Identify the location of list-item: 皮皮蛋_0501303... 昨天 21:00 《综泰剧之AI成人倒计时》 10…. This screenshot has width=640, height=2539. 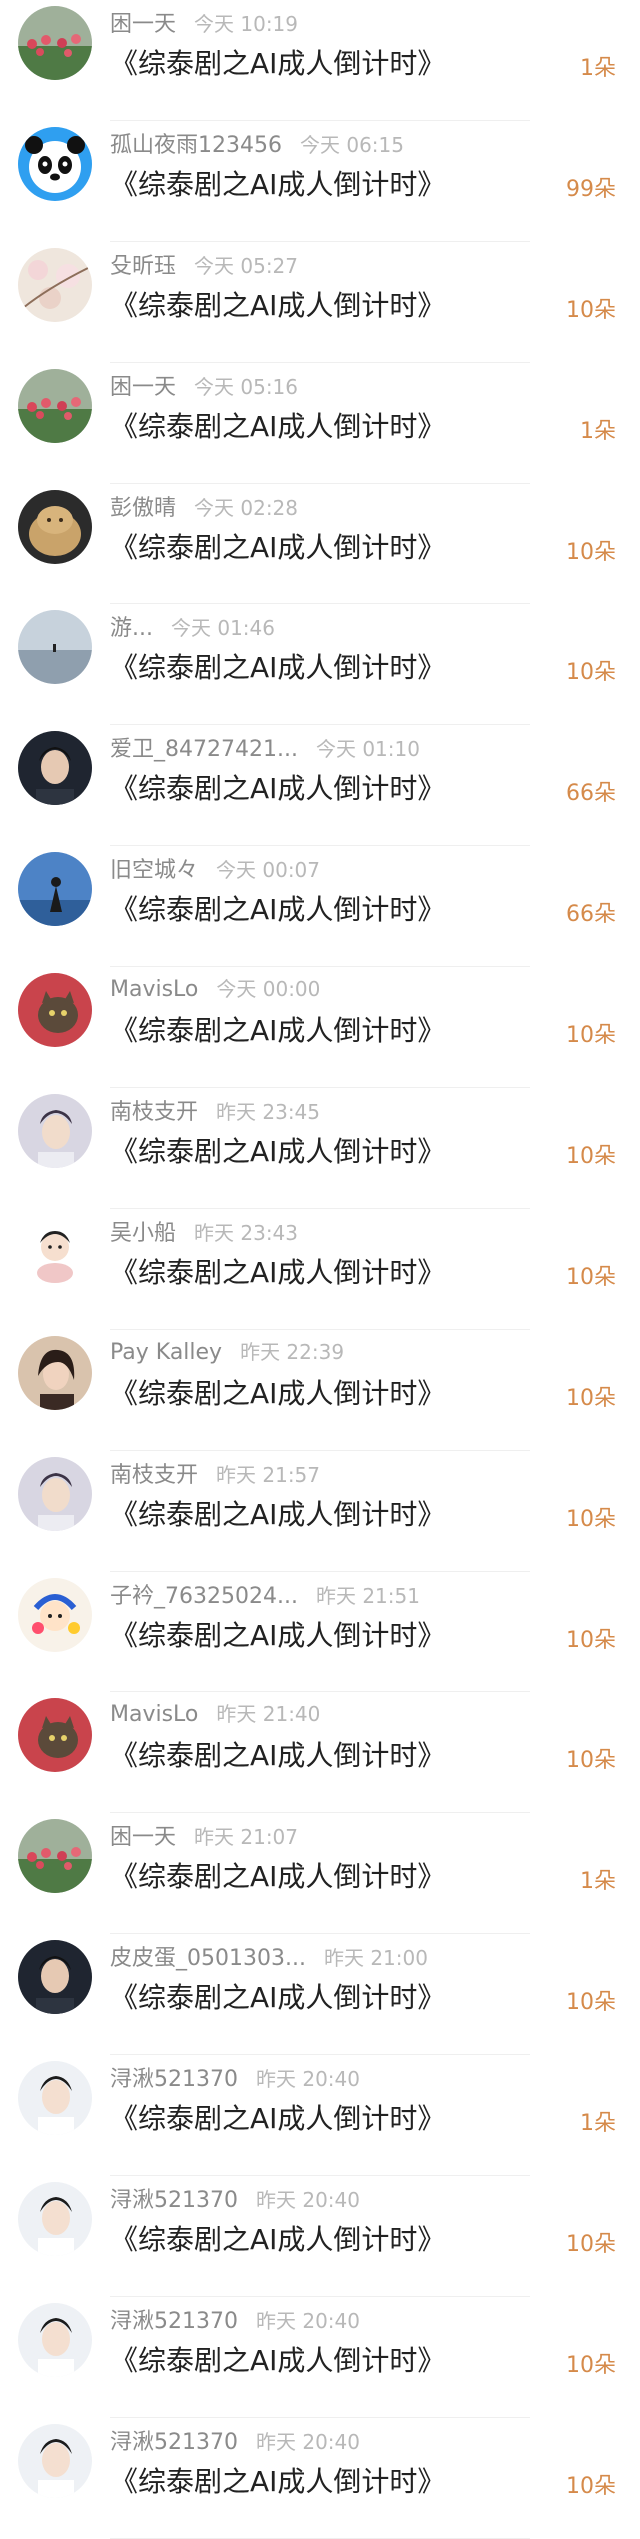
(320, 1995).